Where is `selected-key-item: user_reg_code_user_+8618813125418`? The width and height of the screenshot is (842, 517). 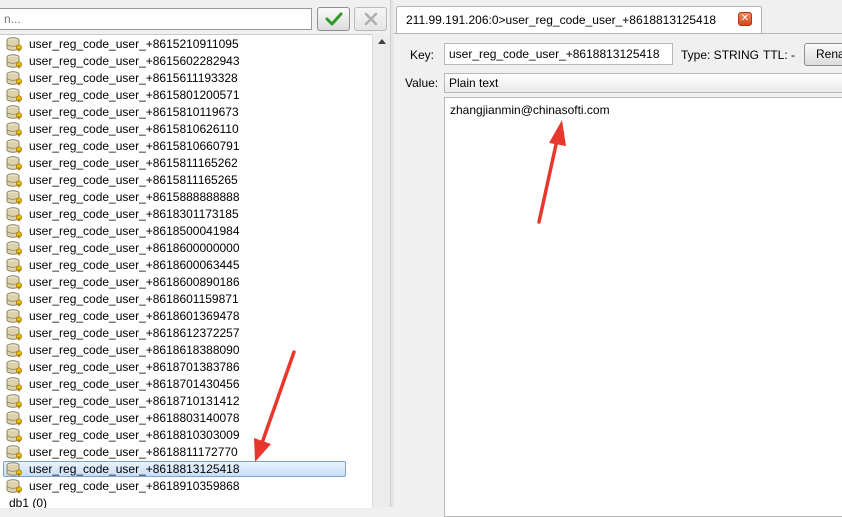
selected-key-item: user_reg_code_user_+8618813125418 is located at coordinates (186, 469).